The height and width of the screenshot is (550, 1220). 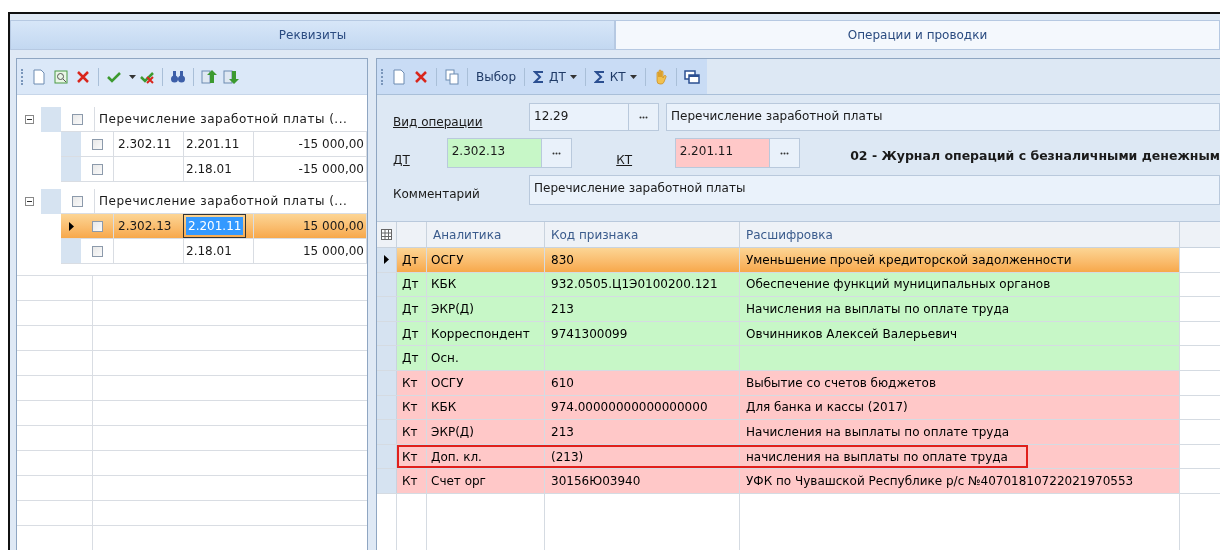 I want to click on code-cell-text: 213, so click(x=562, y=309).